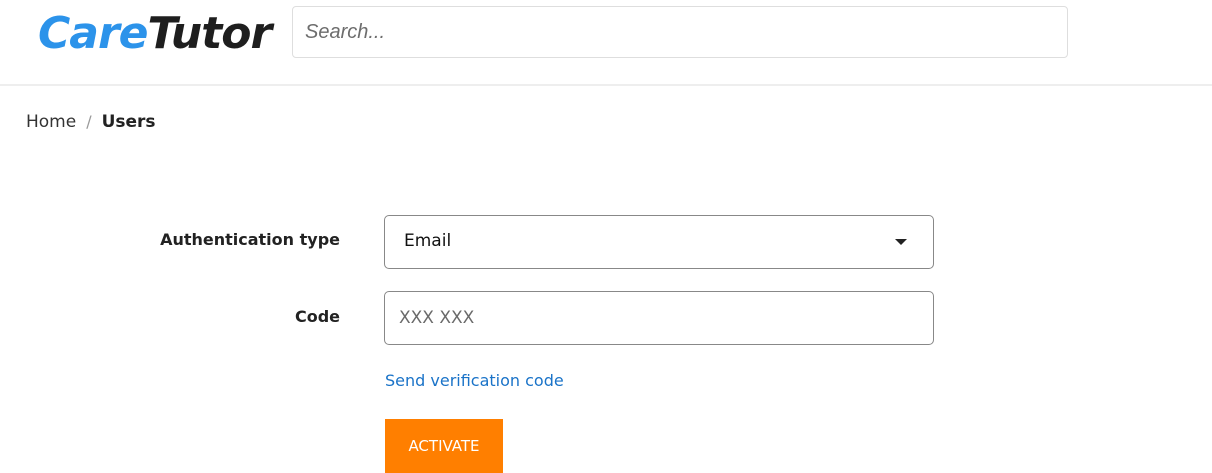 Image resolution: width=1212 pixels, height=473 pixels. What do you see at coordinates (128, 122) in the screenshot?
I see `breadcrumb-current: Users` at bounding box center [128, 122].